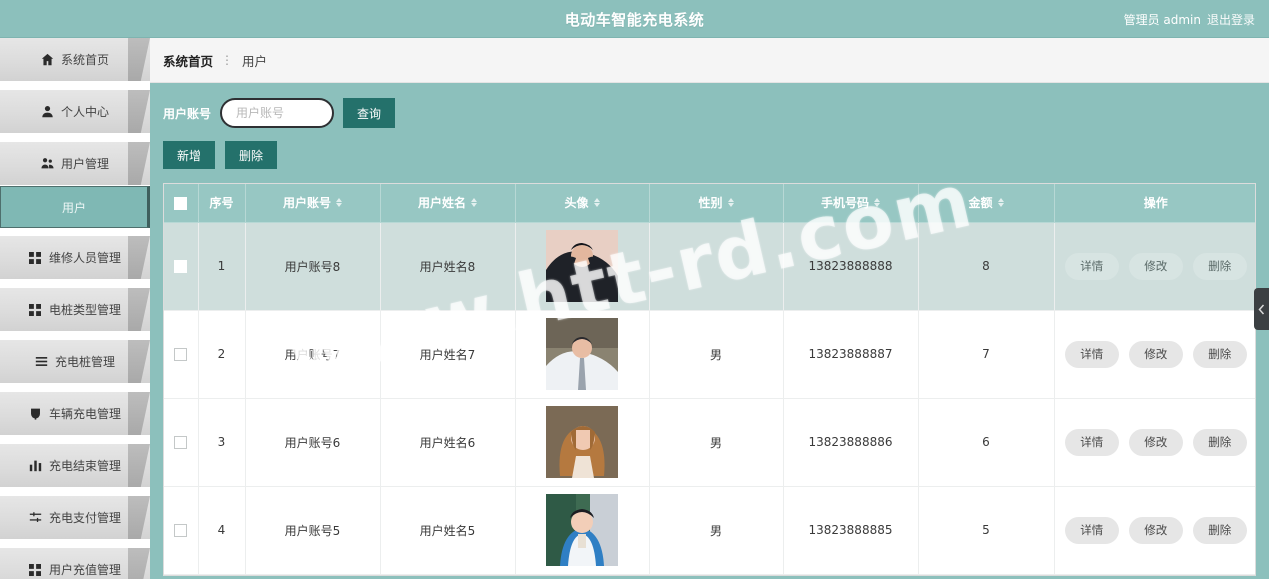 The width and height of the screenshot is (1269, 579). Describe the element at coordinates (75, 258) in the screenshot. I see `sidebar-item-repair-staff: 维修人员管理` at that location.